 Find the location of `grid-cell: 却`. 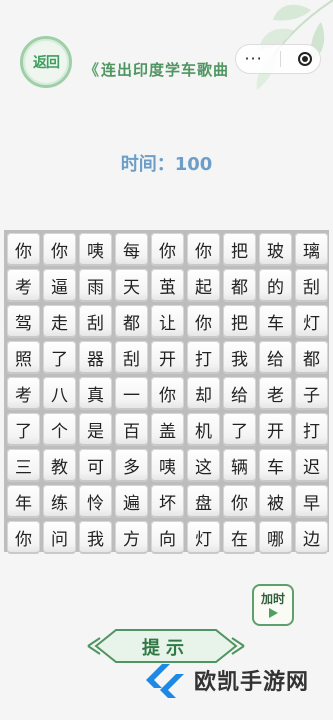

grid-cell: 却 is located at coordinates (203, 393).